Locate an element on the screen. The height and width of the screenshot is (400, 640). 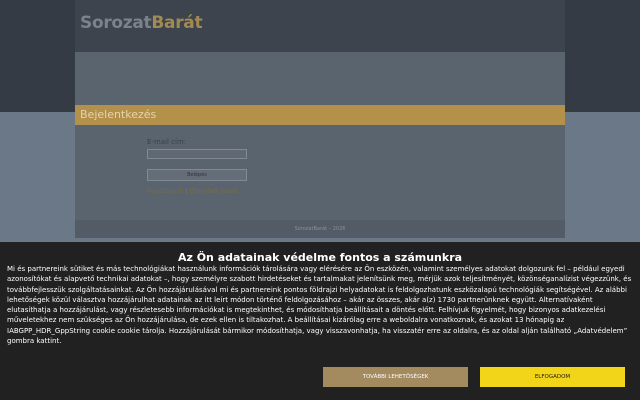
footer-text: SorozatBarát – 2026 is located at coordinates (320, 229).